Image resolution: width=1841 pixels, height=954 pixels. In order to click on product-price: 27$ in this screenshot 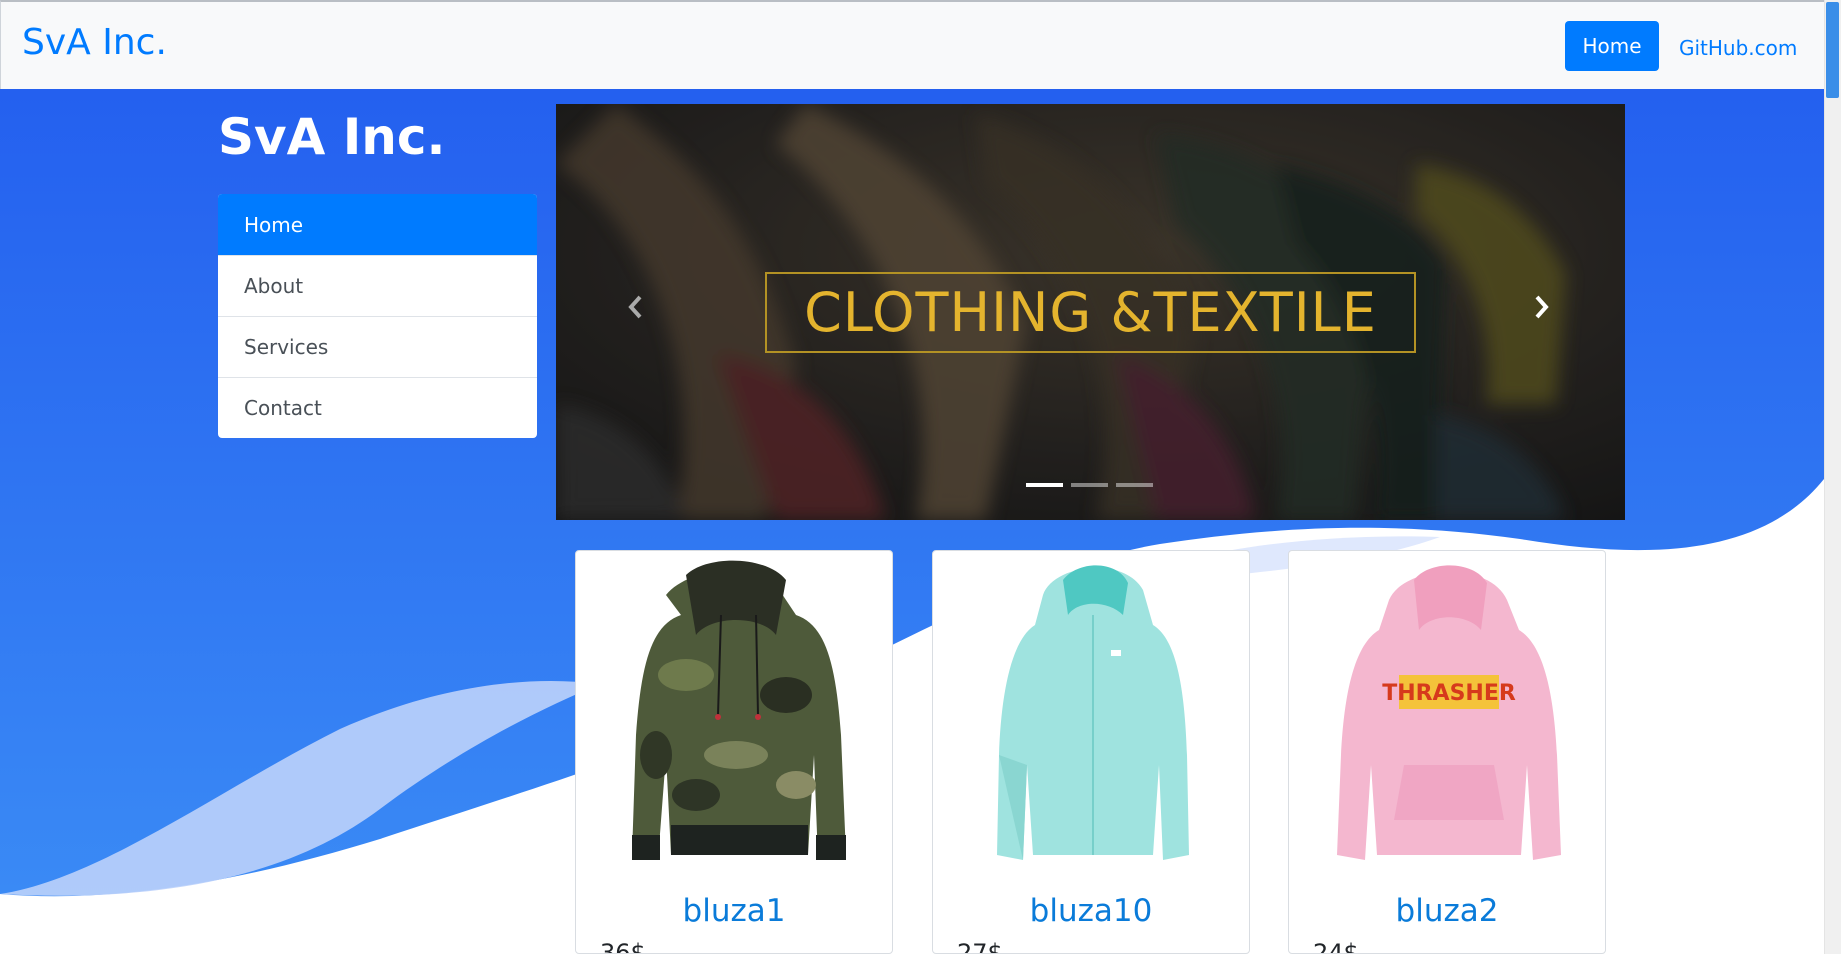, I will do `click(980, 946)`.